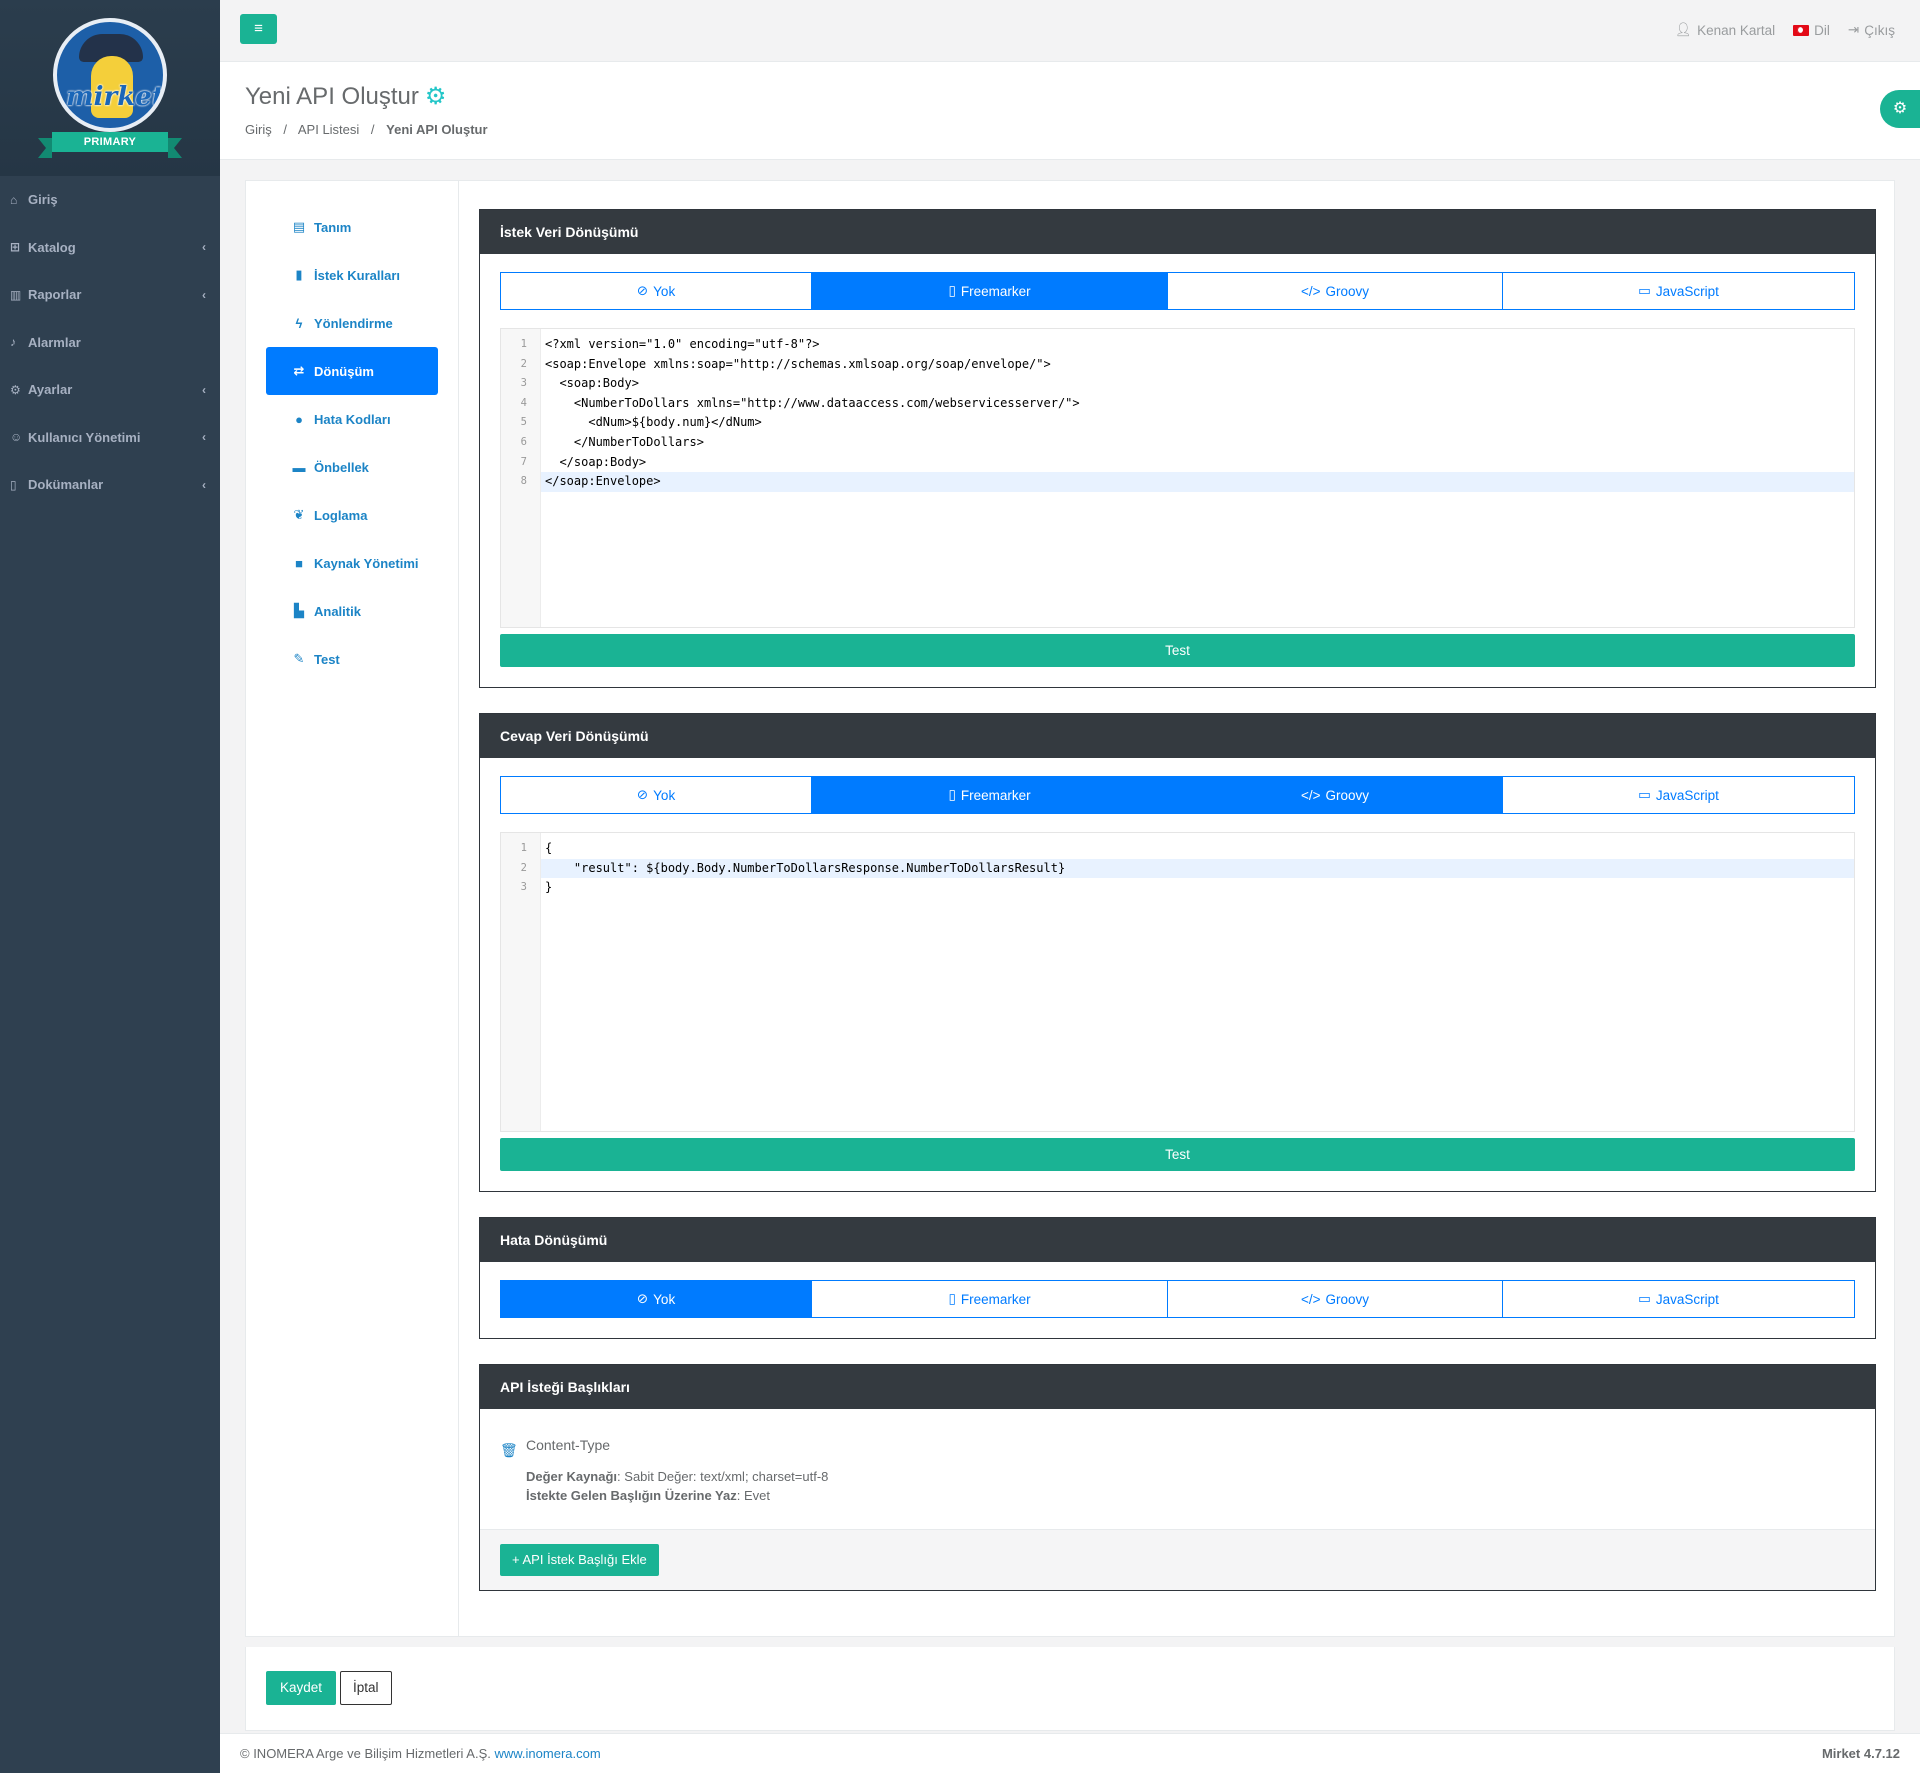  I want to click on hamburger-icon: ≡, so click(258, 28).